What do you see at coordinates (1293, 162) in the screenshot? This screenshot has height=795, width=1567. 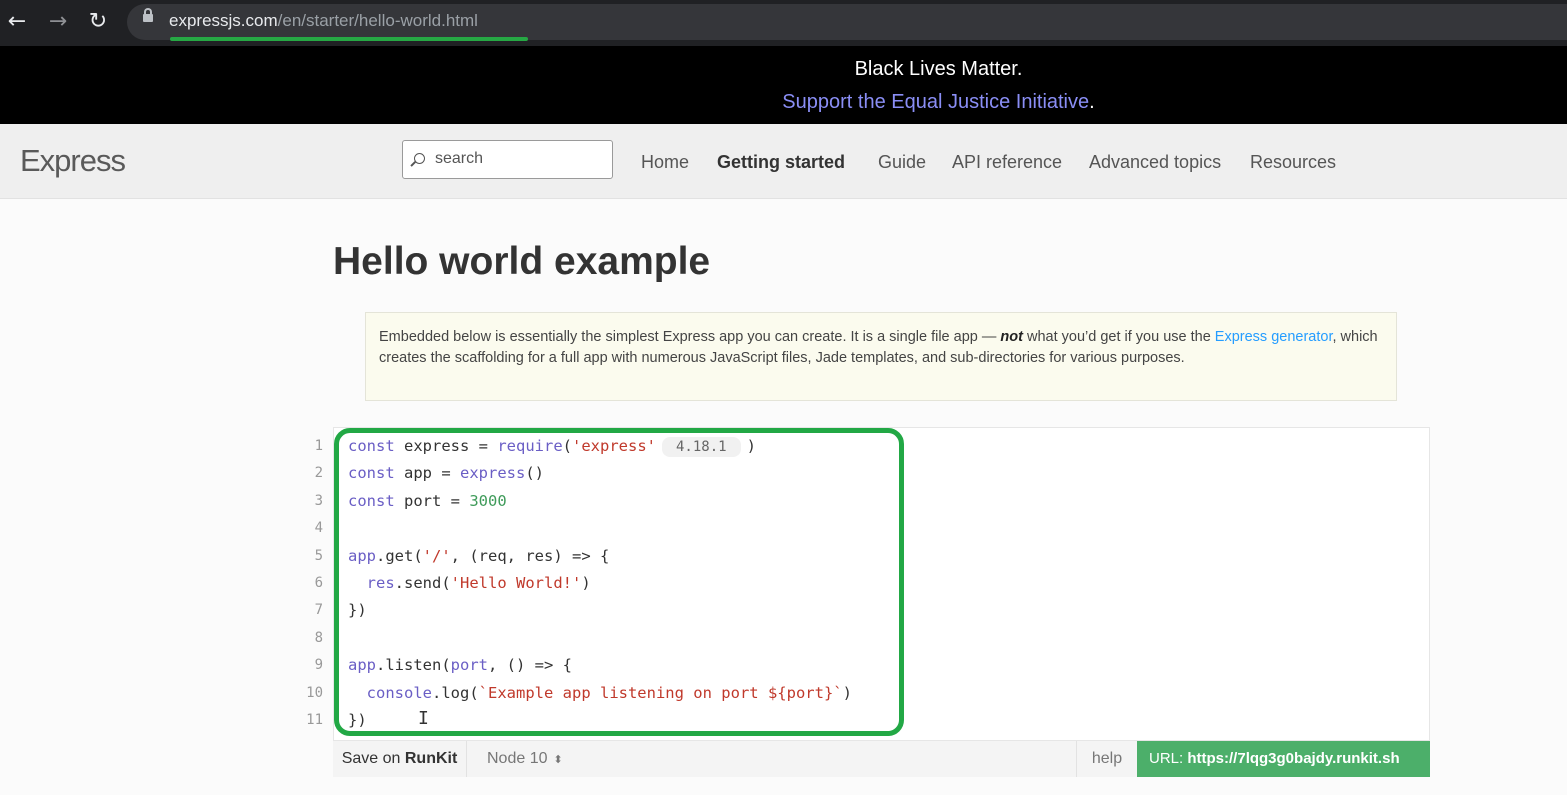 I see `nav-resources: Resources` at bounding box center [1293, 162].